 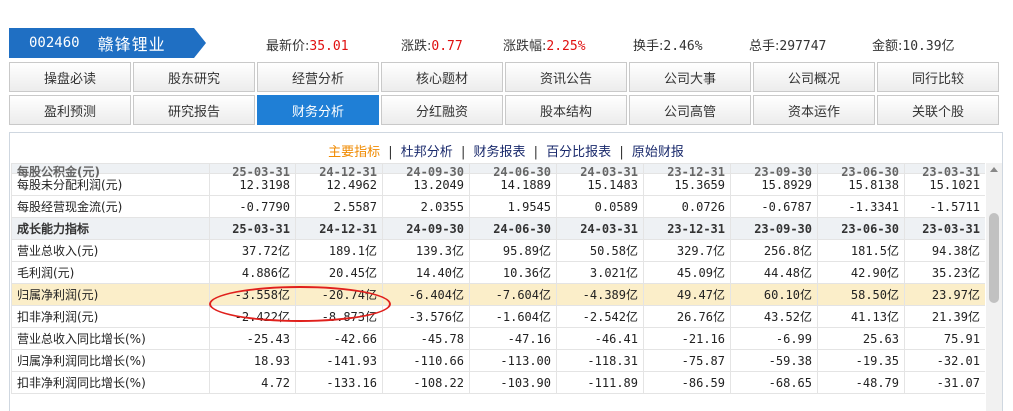 I want to click on table-cell: 49.47亿, so click(x=687, y=294).